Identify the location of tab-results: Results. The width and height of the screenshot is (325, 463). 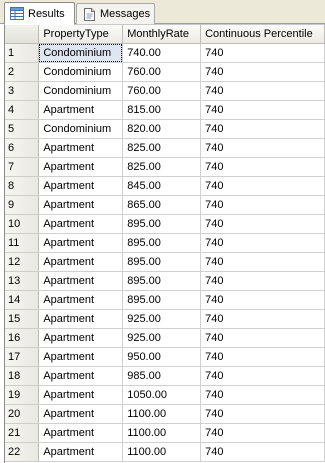
(39, 13).